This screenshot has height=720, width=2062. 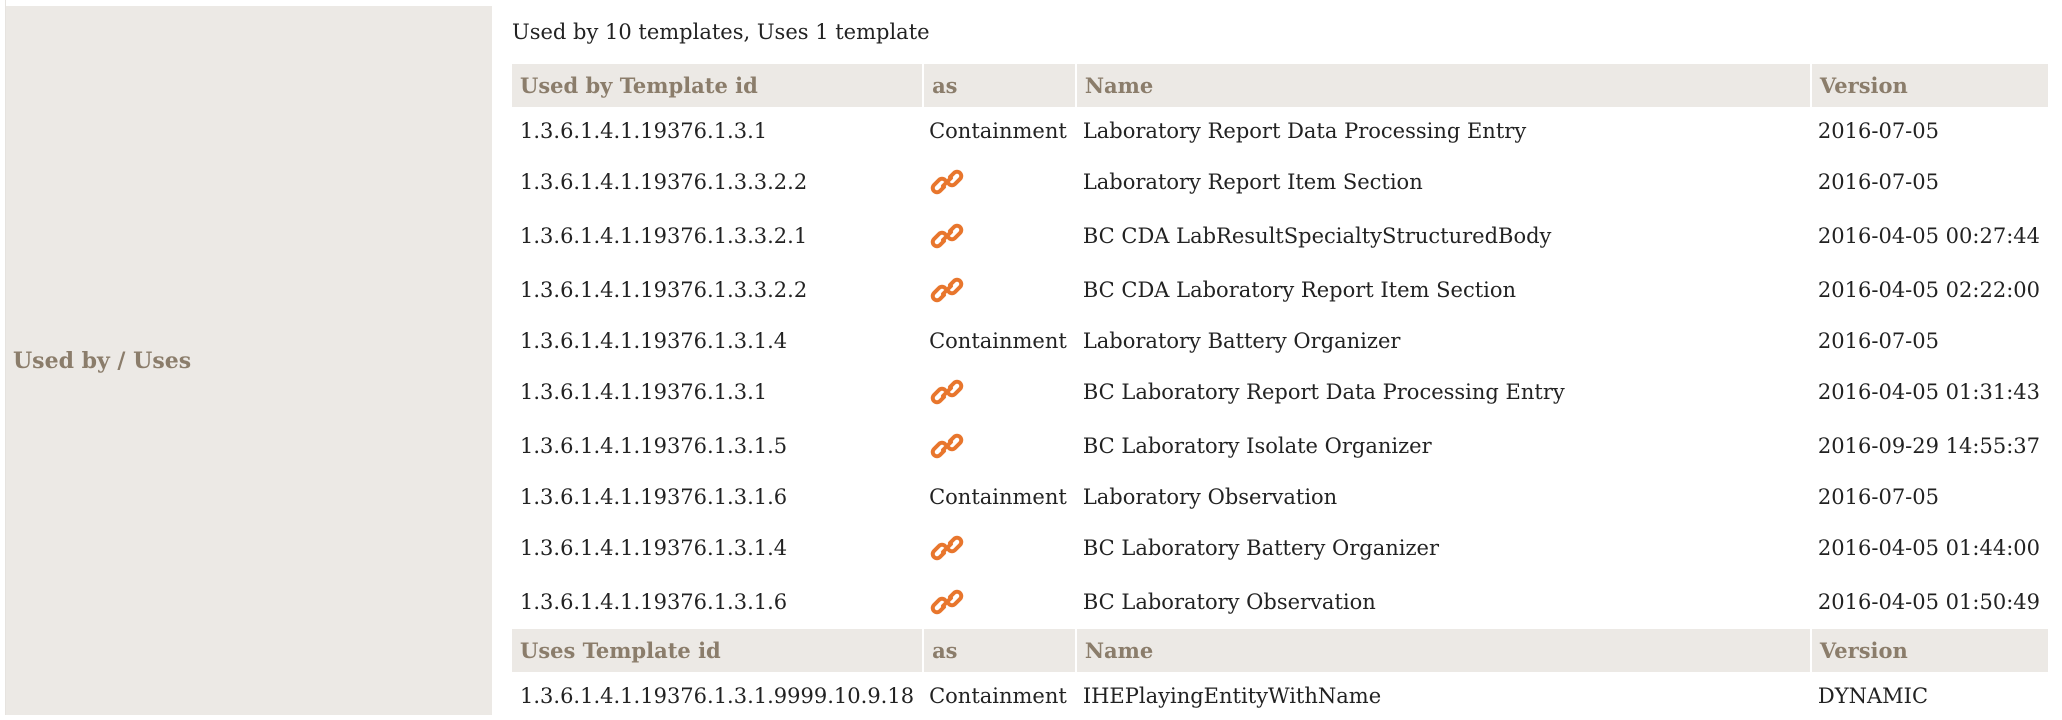 I want to click on used_by-template-id-header: Used by Template id, so click(x=717, y=85).